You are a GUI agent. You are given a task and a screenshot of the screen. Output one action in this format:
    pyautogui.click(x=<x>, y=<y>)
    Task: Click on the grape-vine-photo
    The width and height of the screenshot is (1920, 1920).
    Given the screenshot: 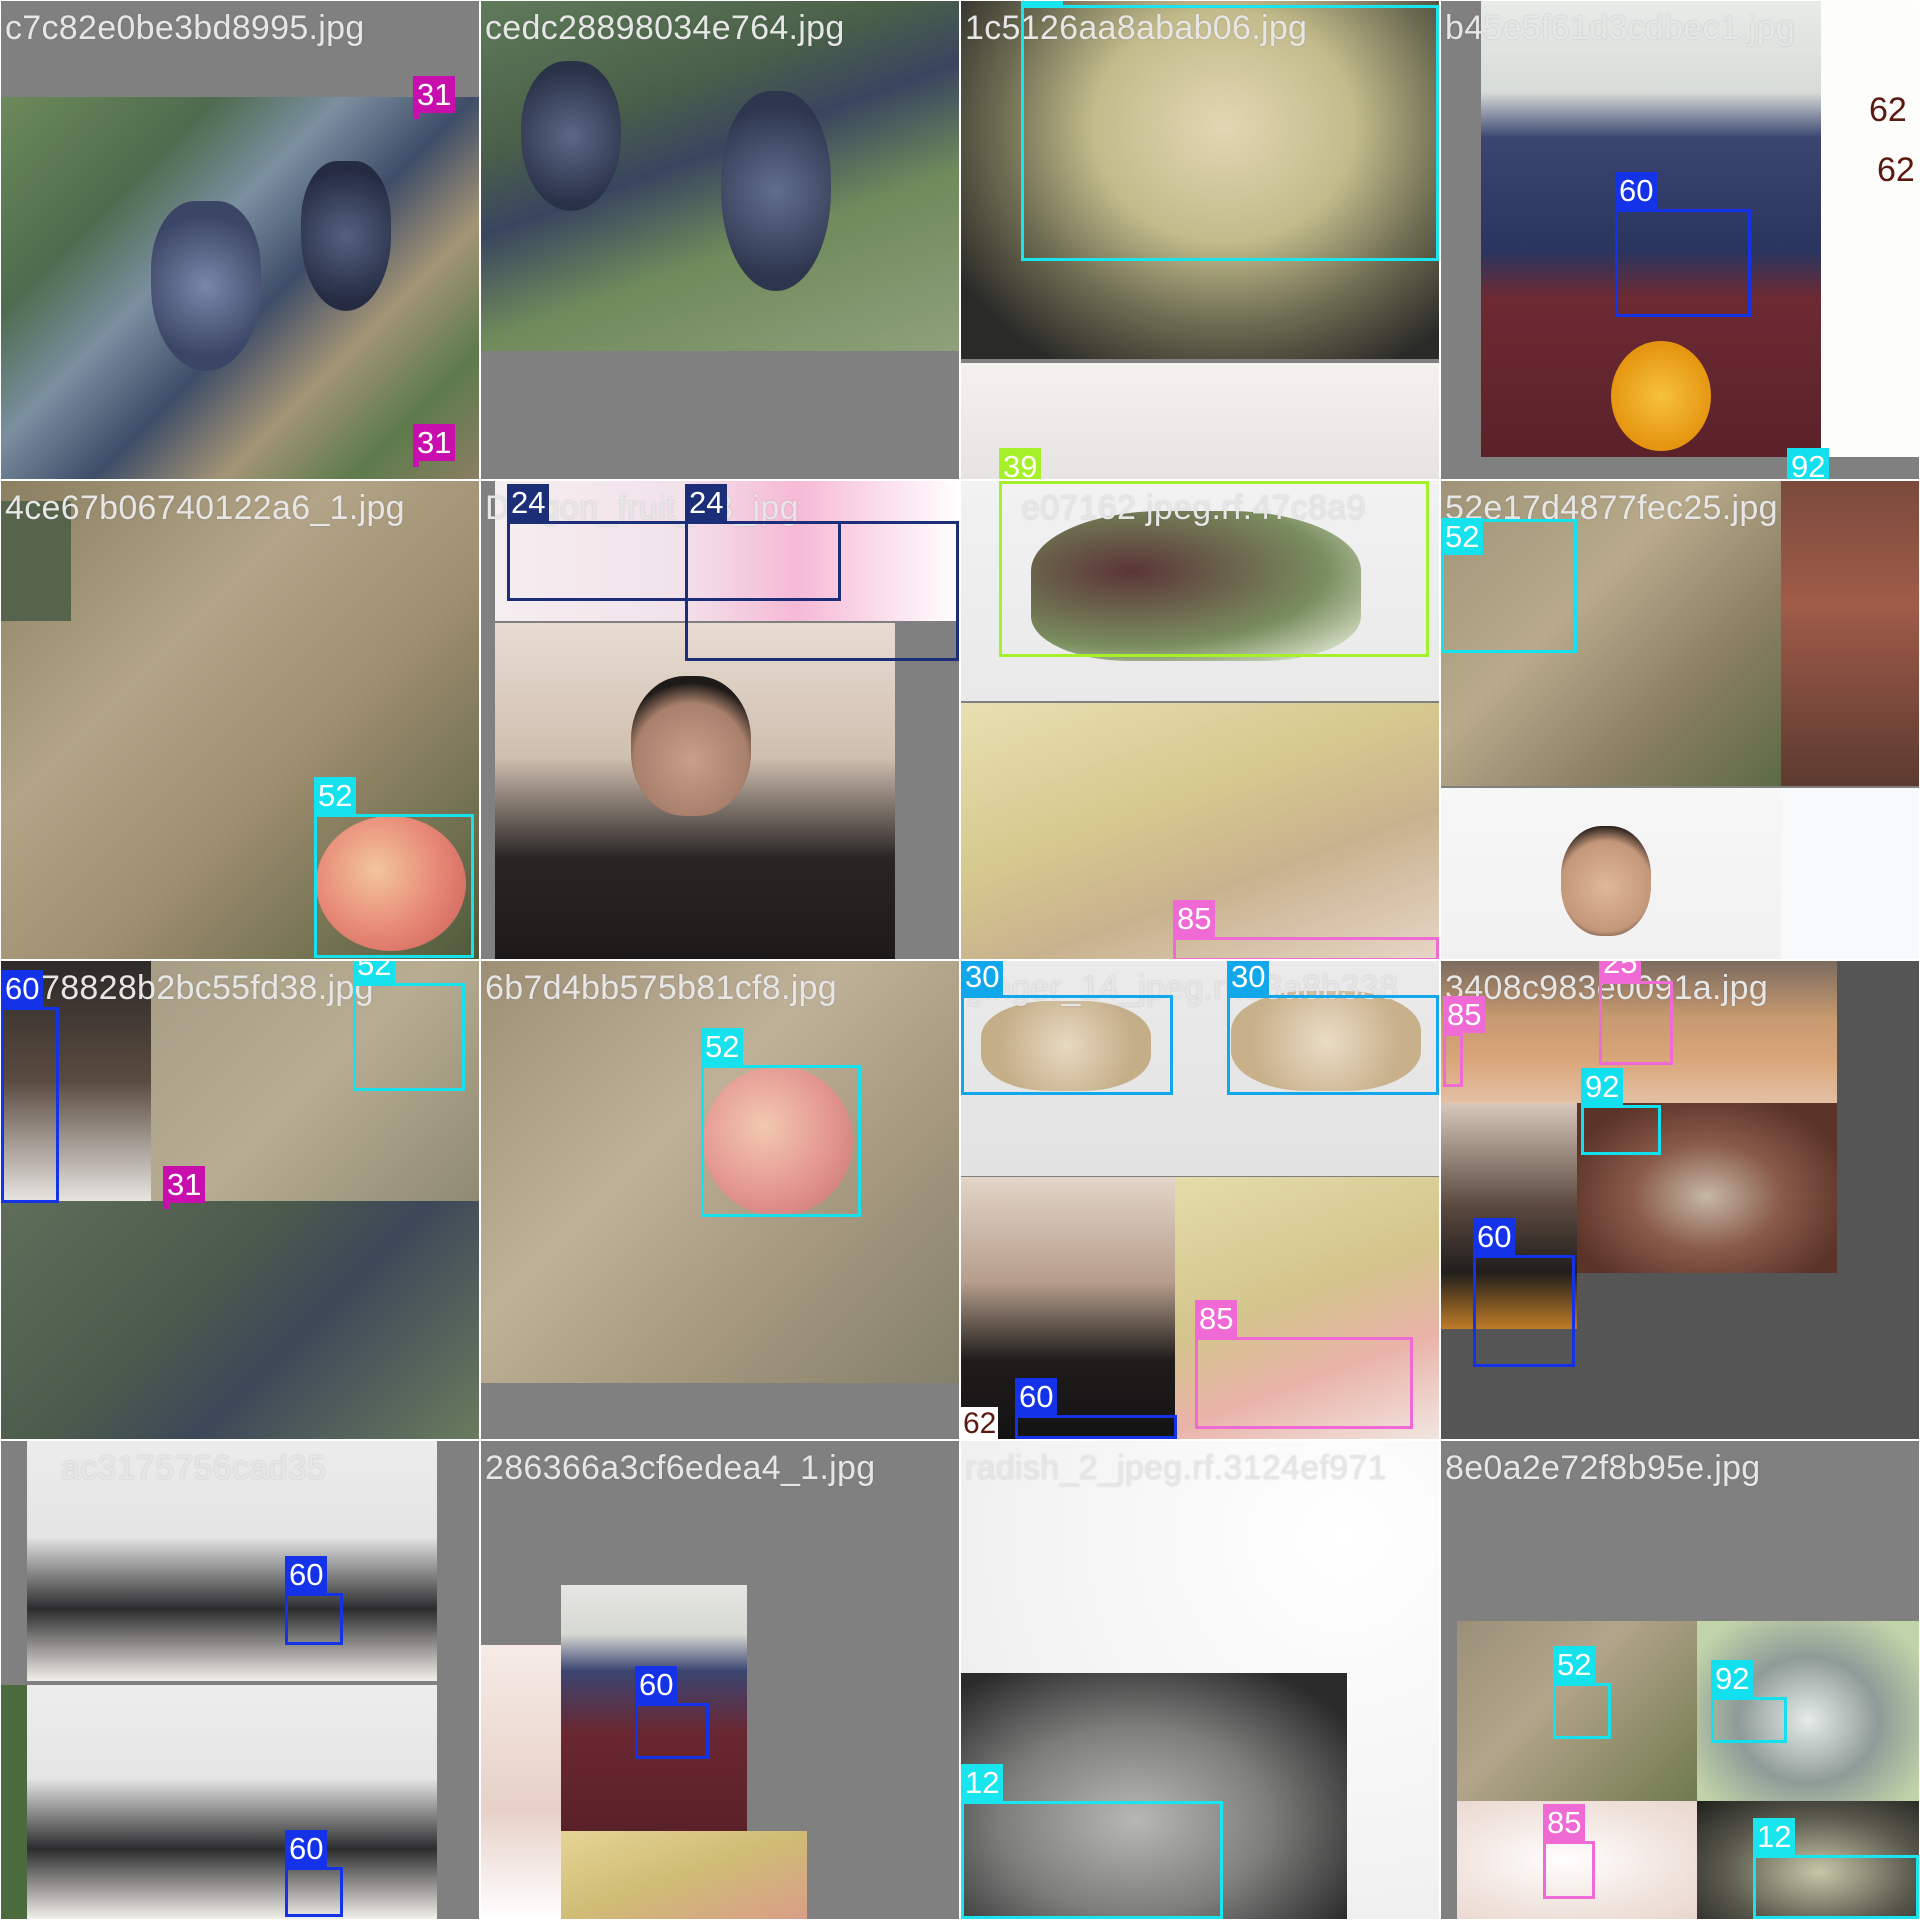 What is the action you would take?
    pyautogui.click(x=240, y=1320)
    